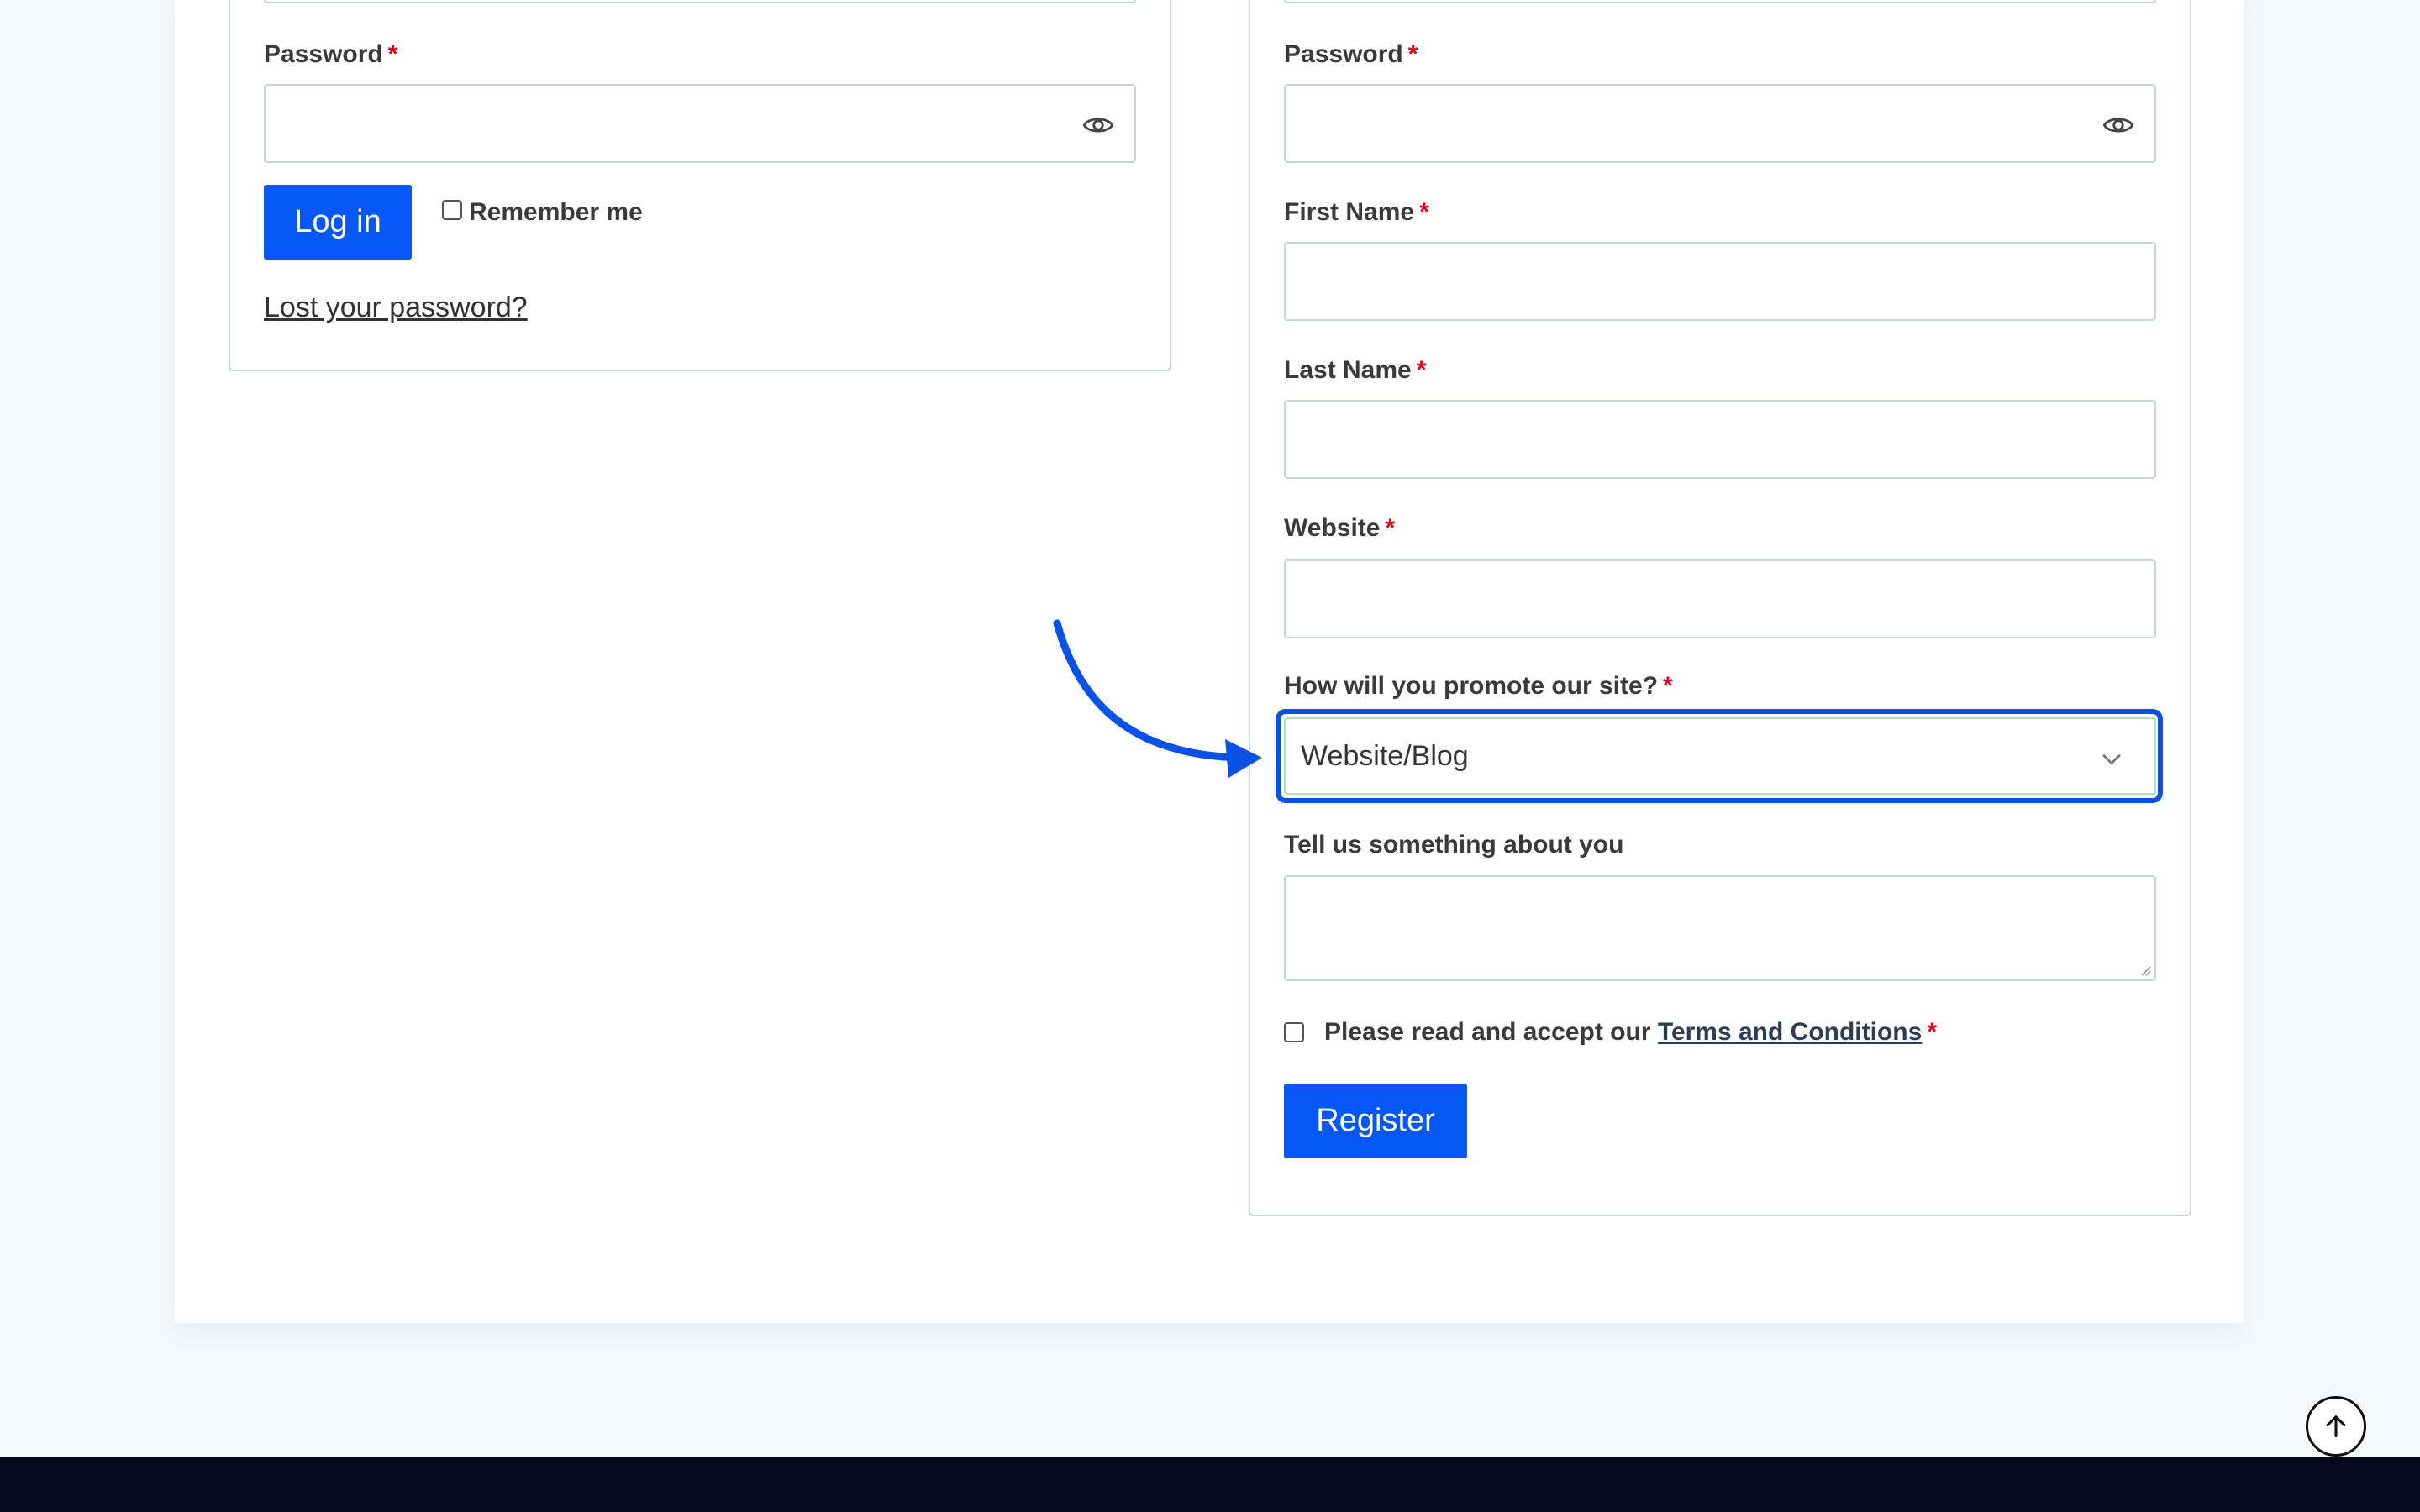 This screenshot has width=2420, height=1512. I want to click on arrow-up-icon, so click(2336, 1426).